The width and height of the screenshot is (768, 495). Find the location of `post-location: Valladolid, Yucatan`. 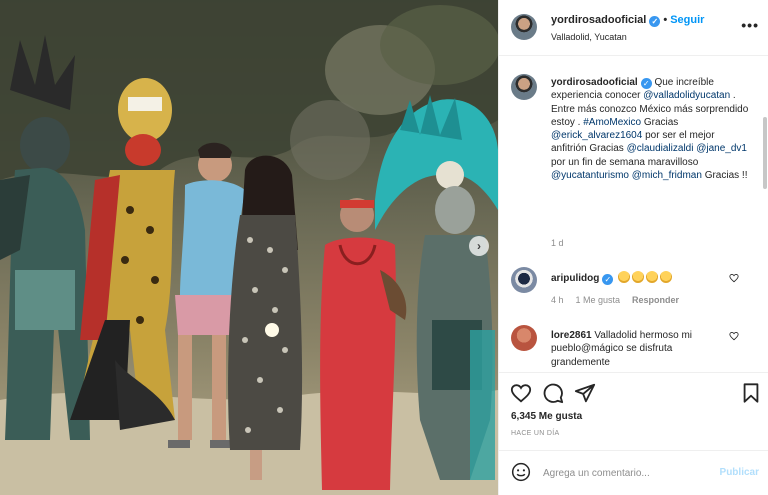

post-location: Valladolid, Yucatan is located at coordinates (589, 37).